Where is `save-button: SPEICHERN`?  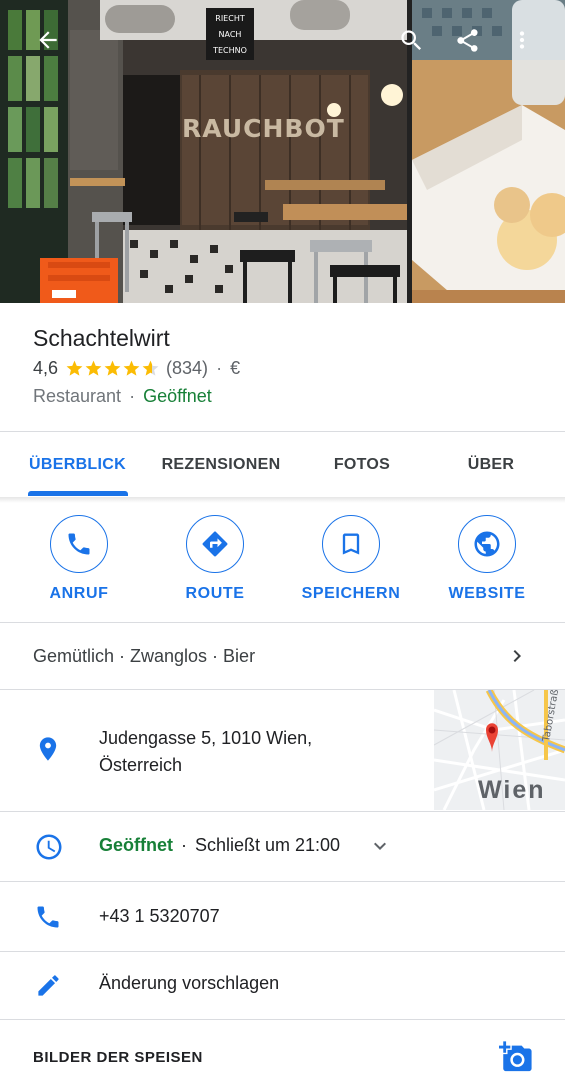 save-button: SPEICHERN is located at coordinates (351, 559).